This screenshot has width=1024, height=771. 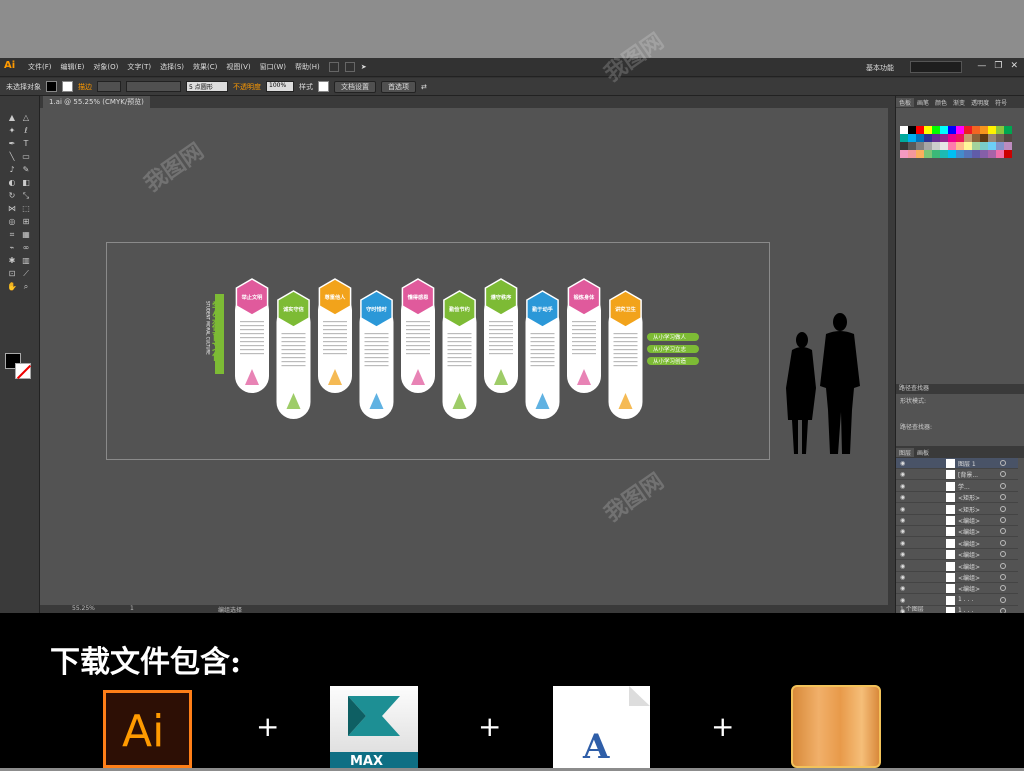 I want to click on preferences-button: 首选项, so click(x=398, y=86).